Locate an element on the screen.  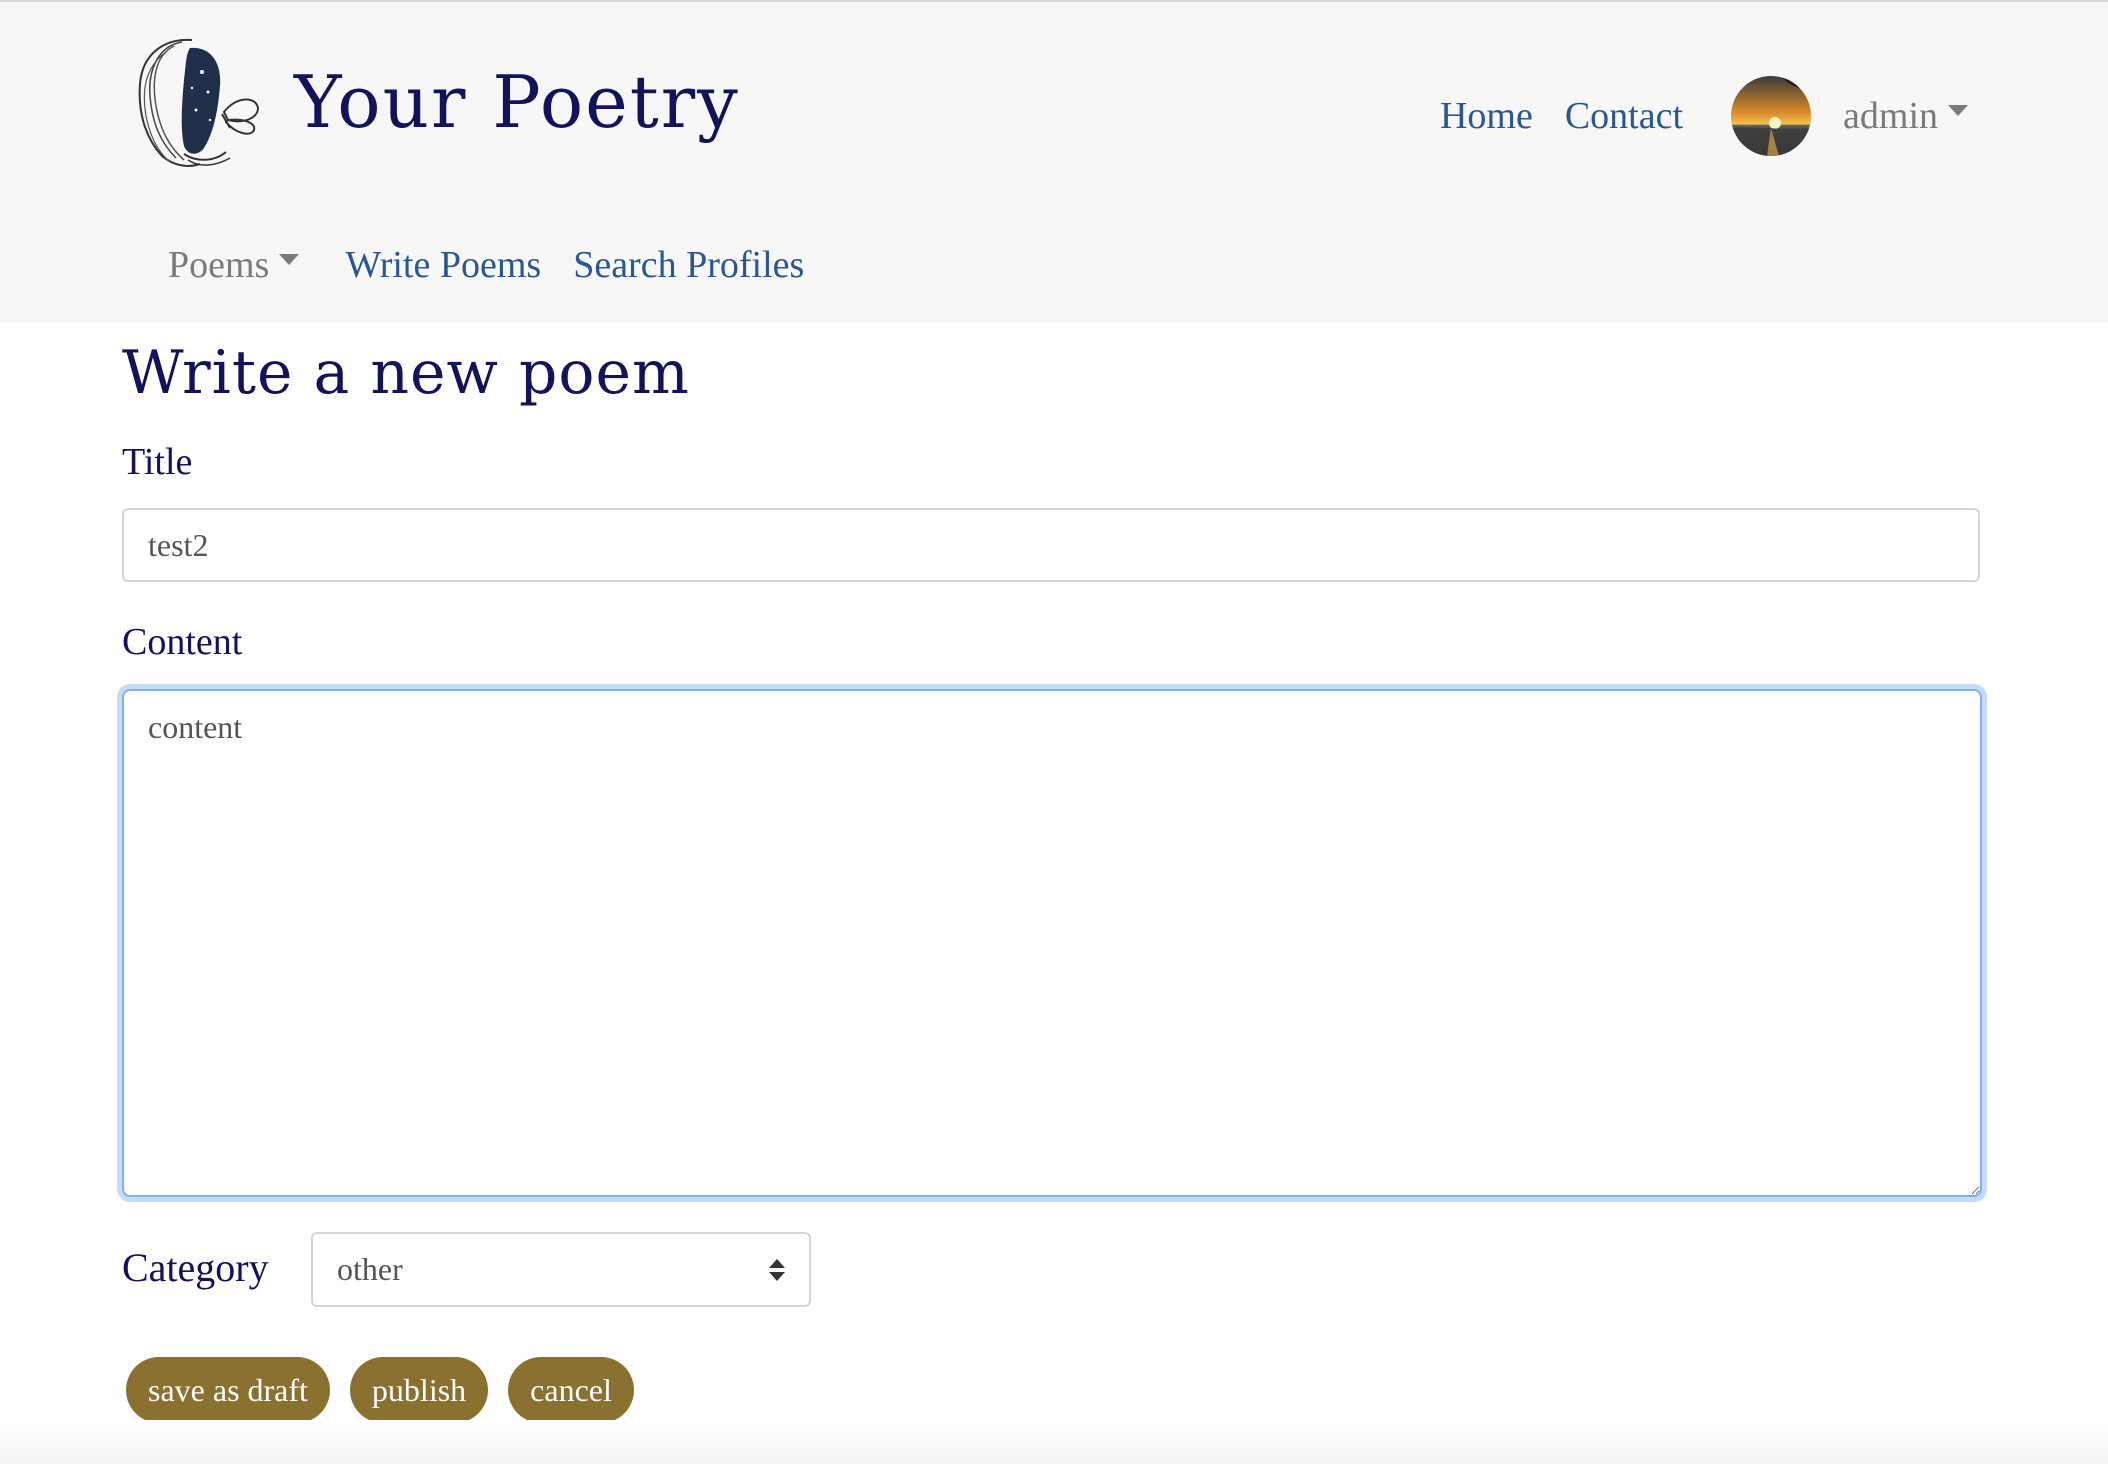
nav-home-link: Home is located at coordinates (1486, 116).